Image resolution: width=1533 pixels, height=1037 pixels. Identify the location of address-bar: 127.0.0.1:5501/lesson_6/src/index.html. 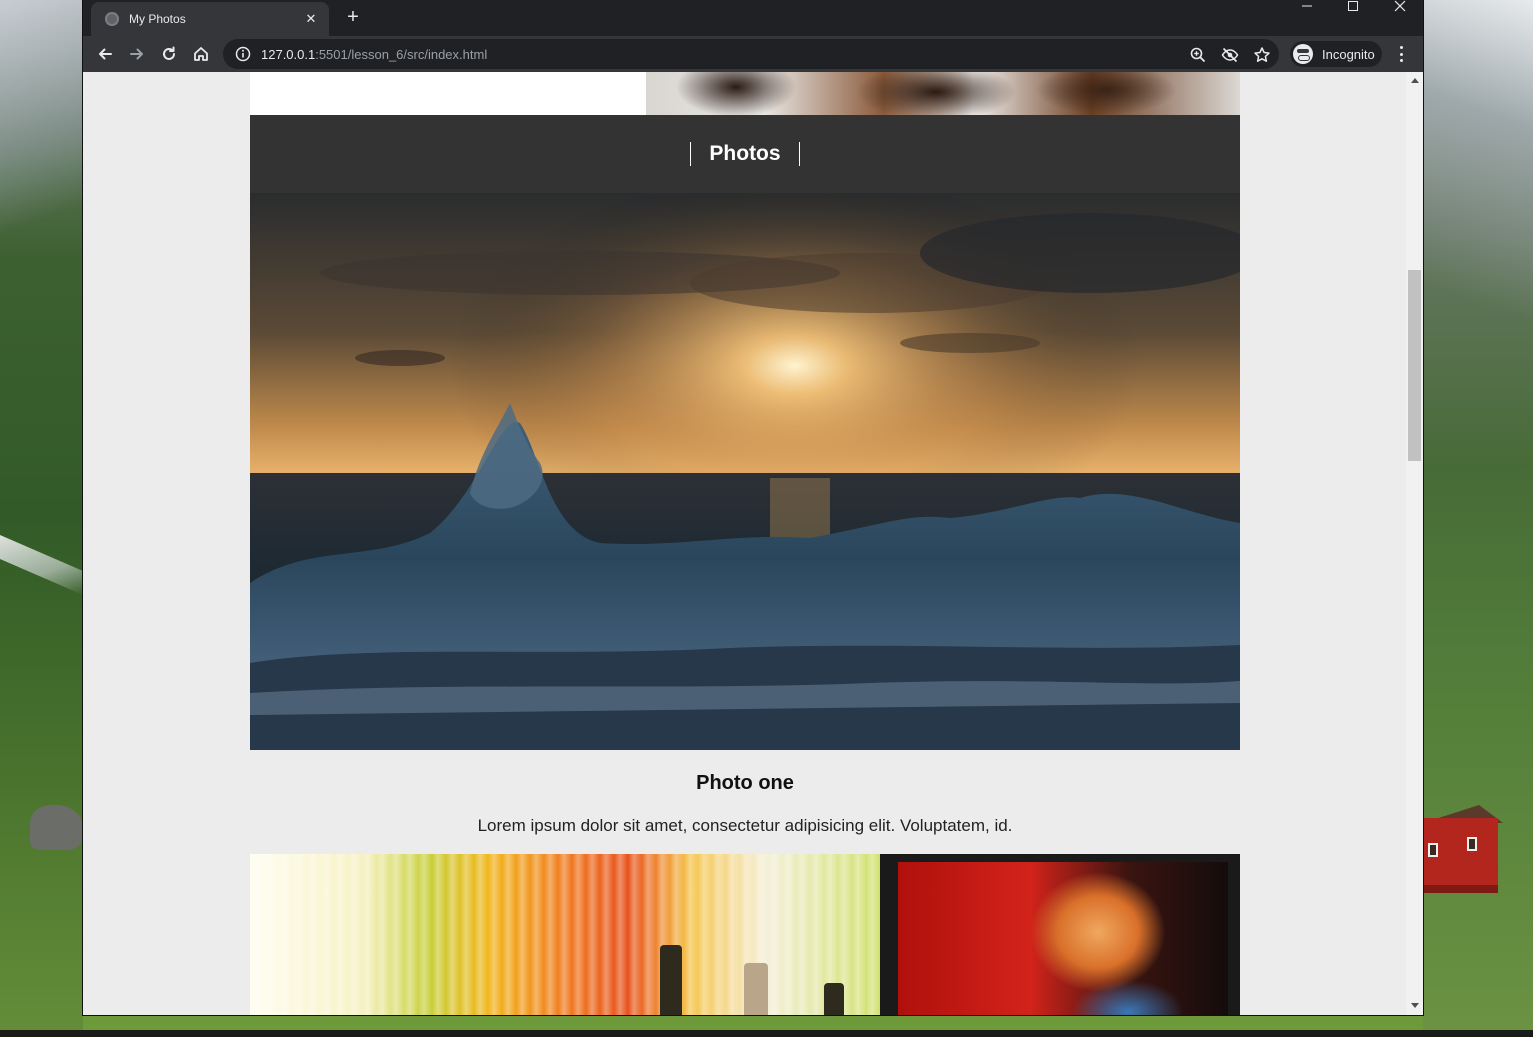
(751, 54).